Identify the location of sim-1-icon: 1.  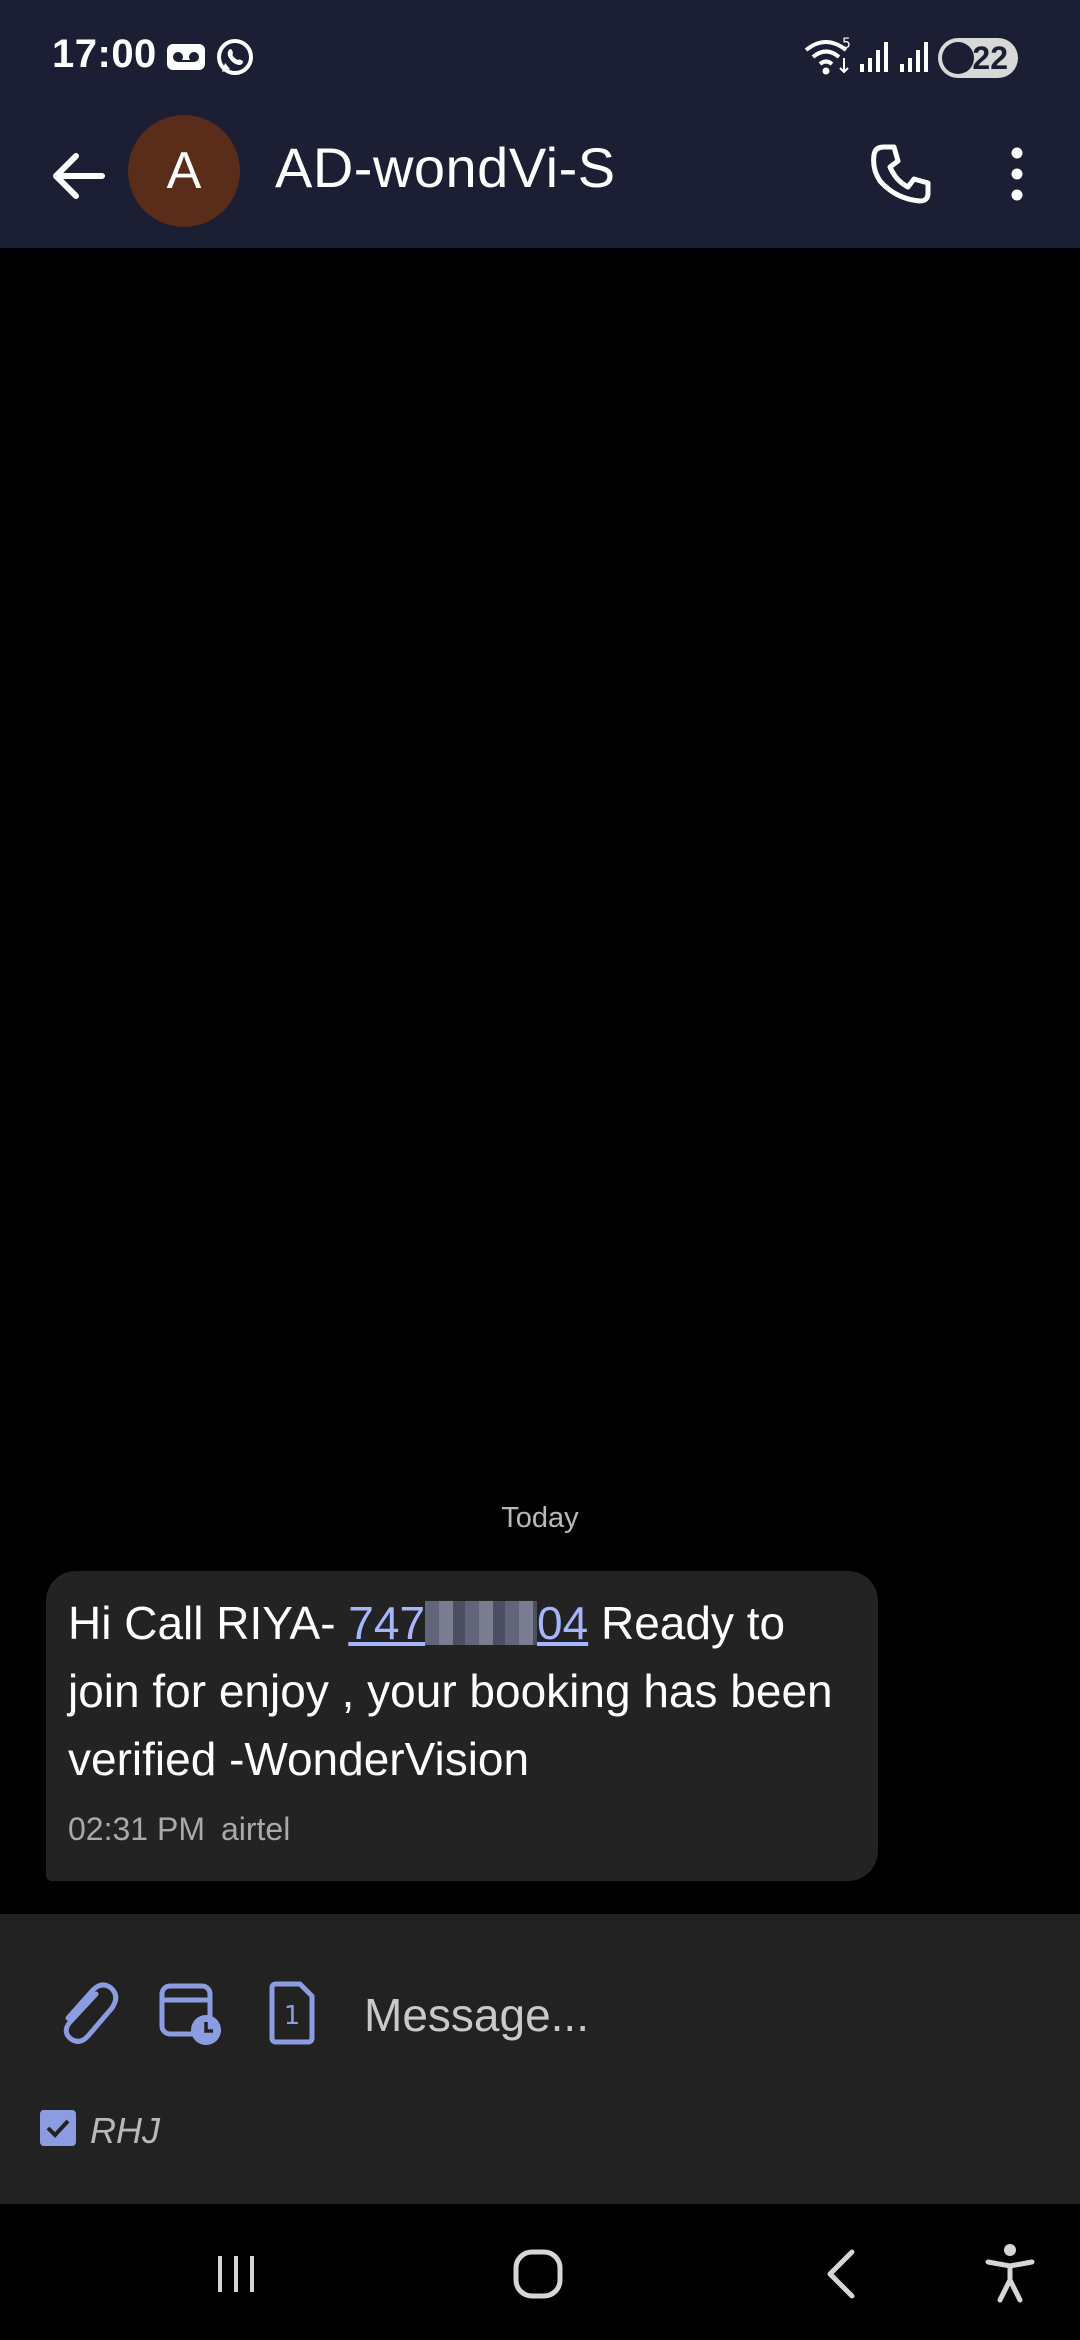
(292, 2012).